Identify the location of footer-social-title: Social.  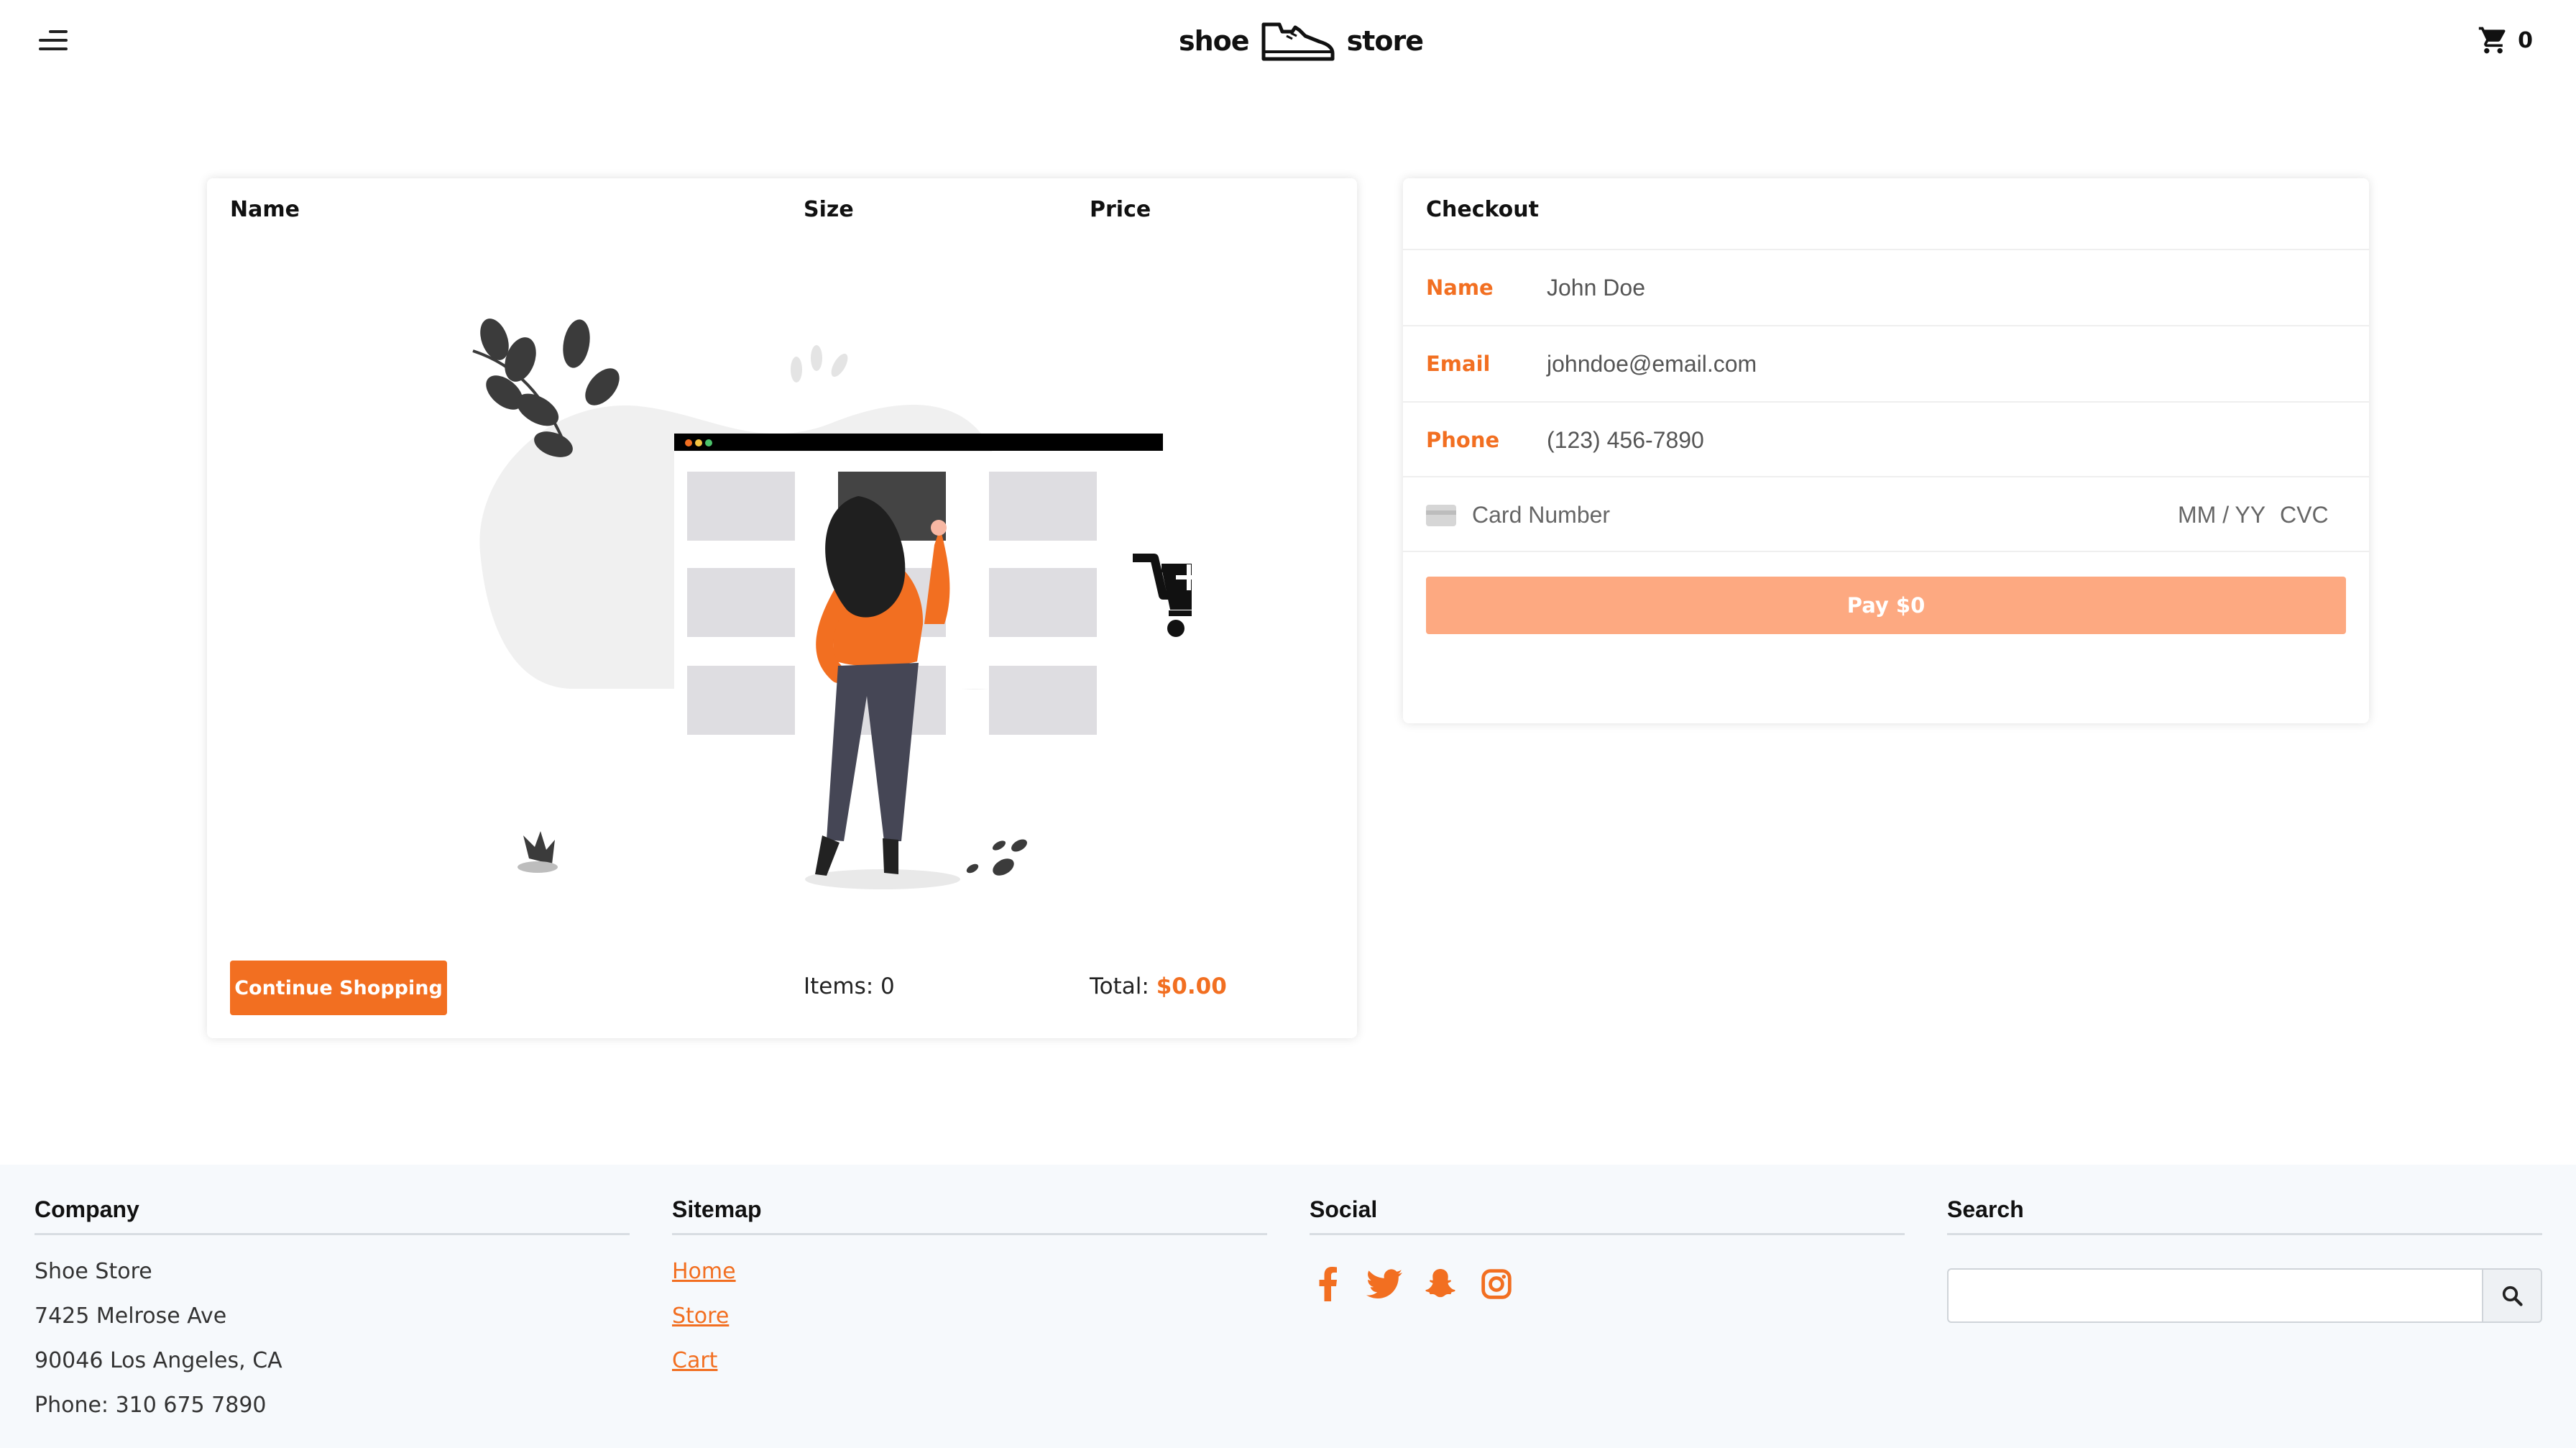
(1607, 1215).